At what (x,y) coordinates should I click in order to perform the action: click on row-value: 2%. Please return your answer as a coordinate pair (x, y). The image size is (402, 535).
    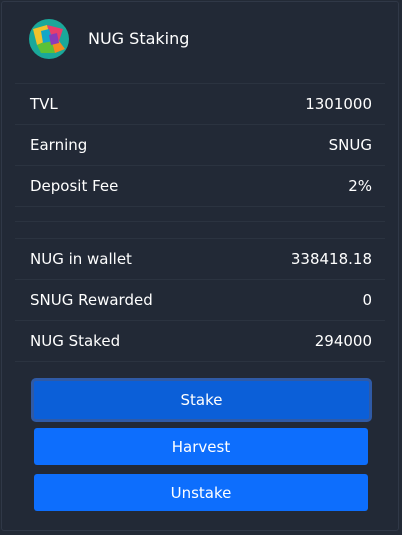
    Looking at the image, I should click on (360, 186).